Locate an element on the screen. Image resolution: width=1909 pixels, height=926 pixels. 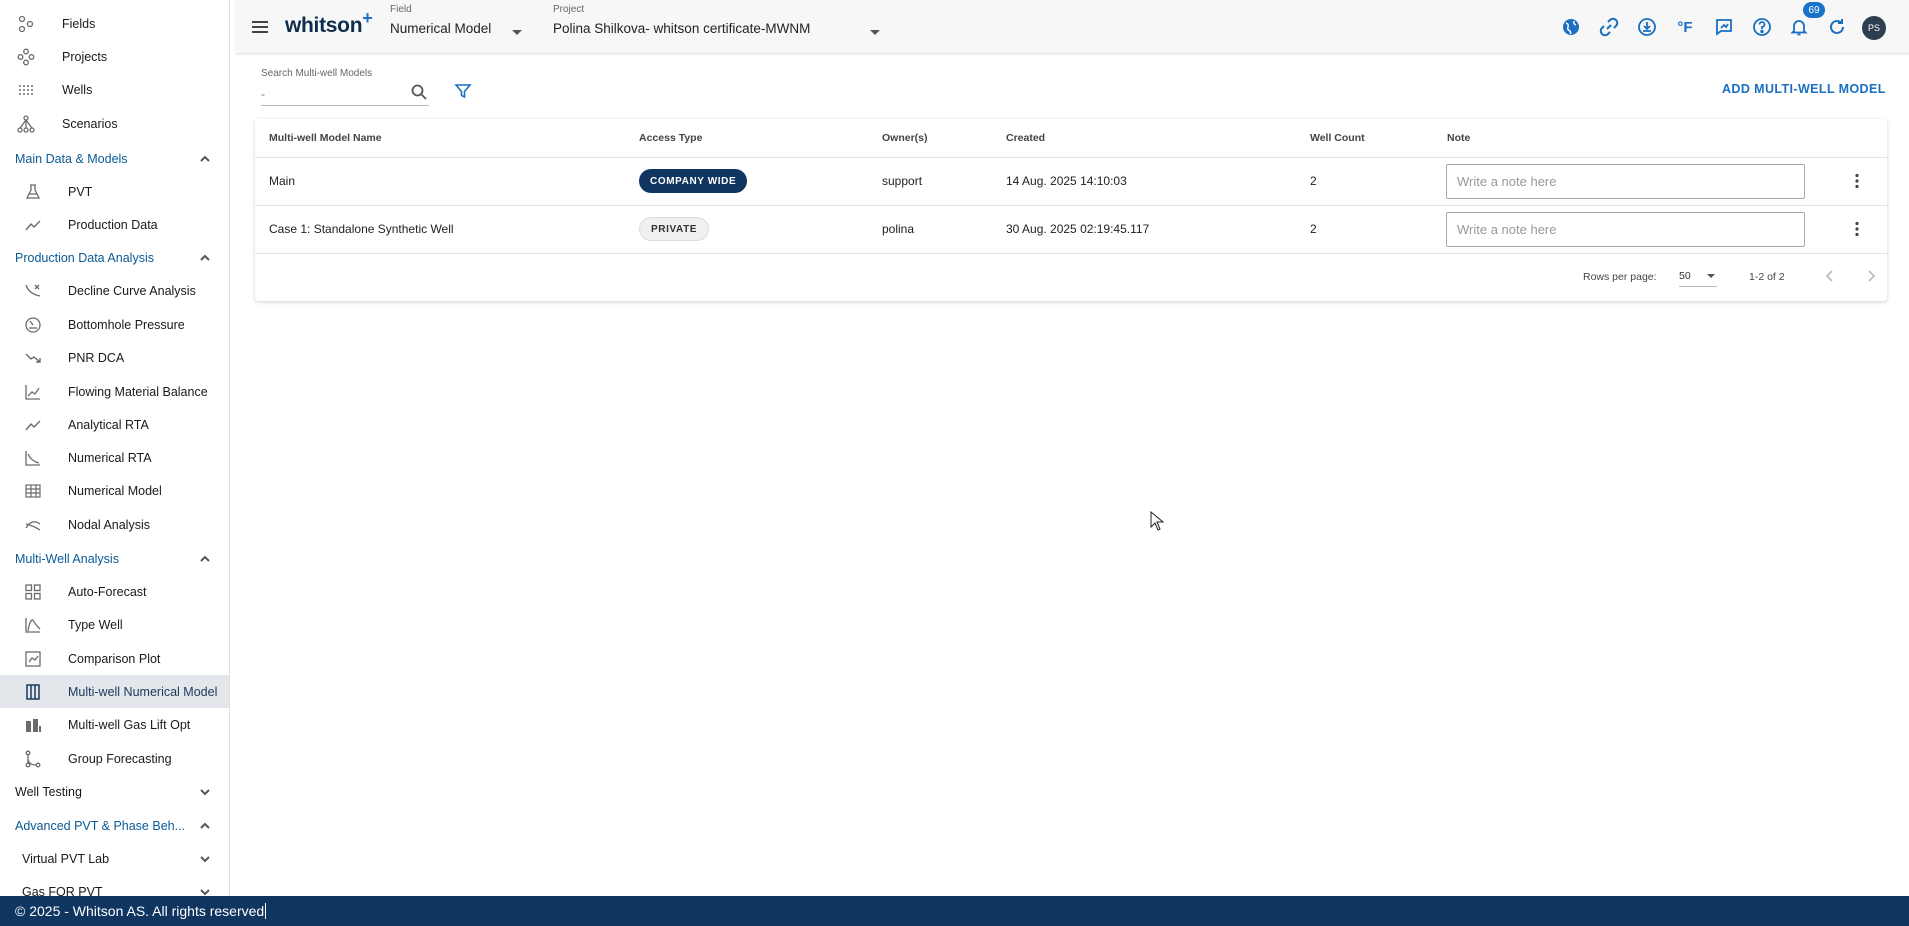
field-caption: Field is located at coordinates (401, 9).